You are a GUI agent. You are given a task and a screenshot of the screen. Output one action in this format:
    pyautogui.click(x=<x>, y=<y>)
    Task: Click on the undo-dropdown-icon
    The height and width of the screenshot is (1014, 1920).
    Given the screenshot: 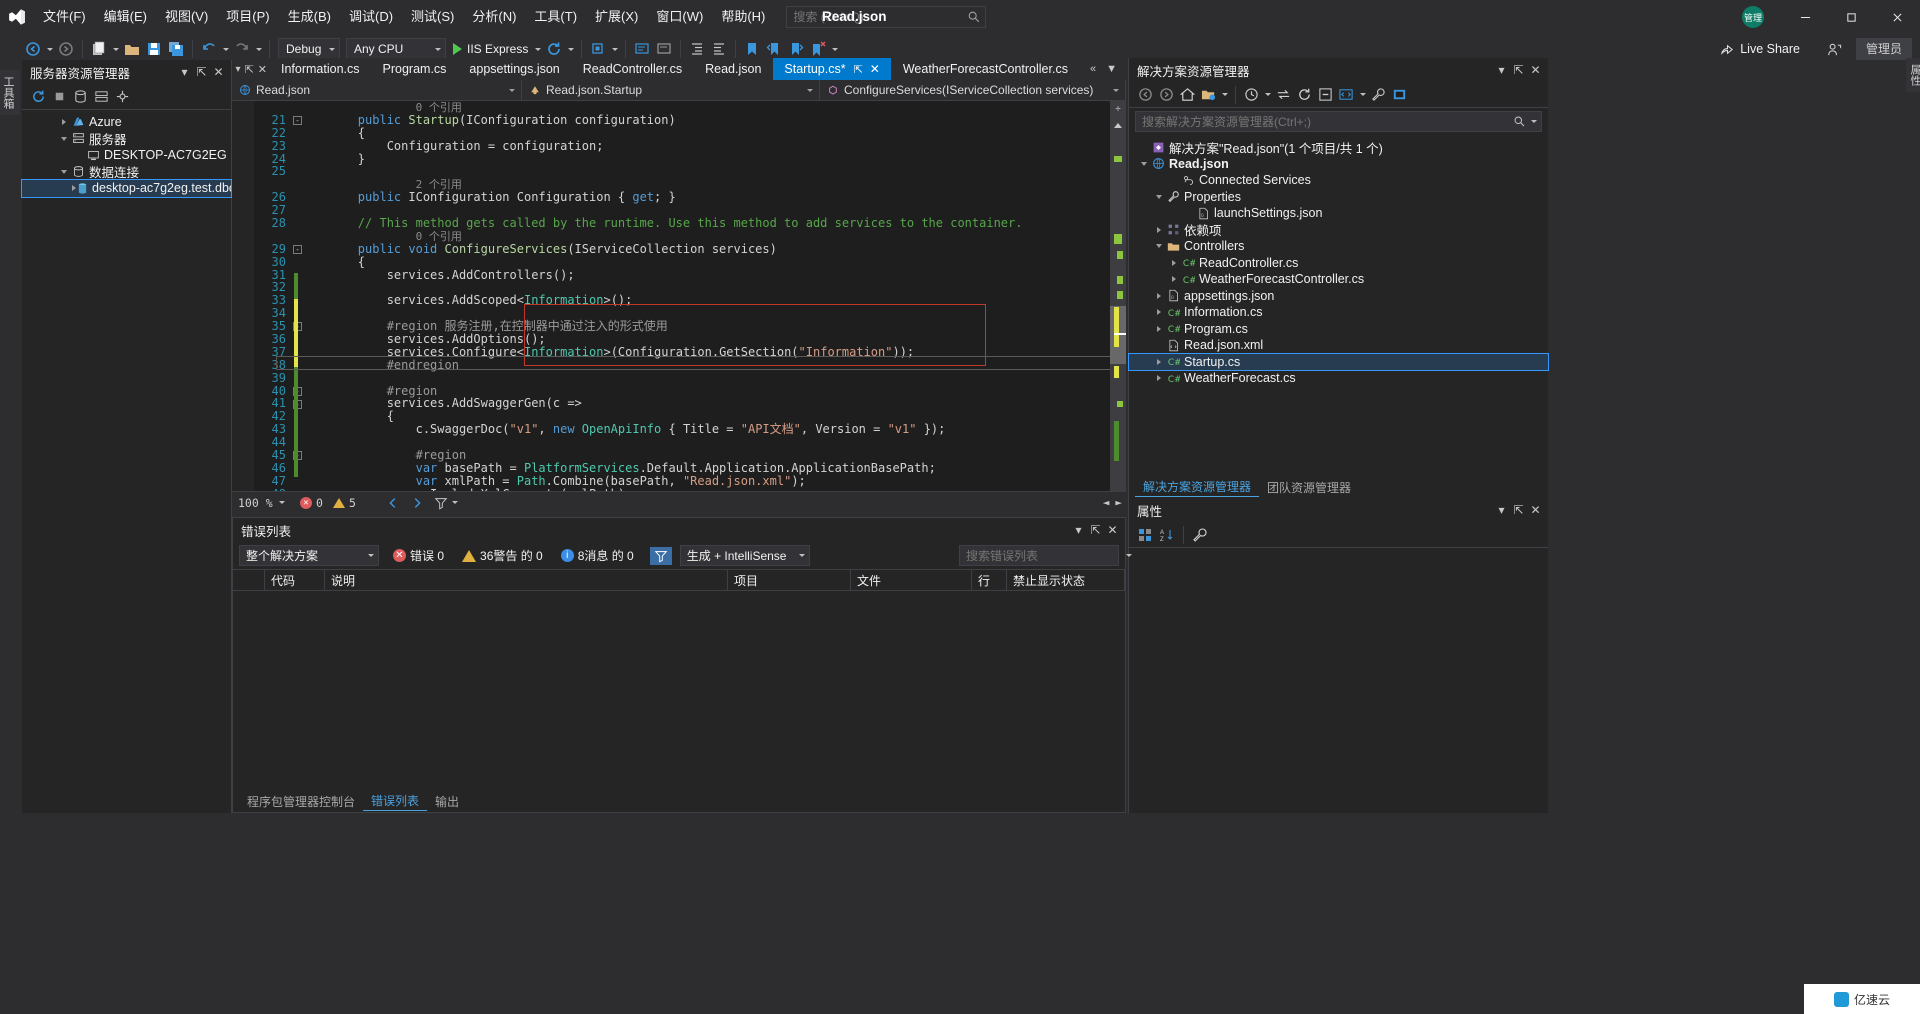 What is the action you would take?
    pyautogui.click(x=225, y=49)
    